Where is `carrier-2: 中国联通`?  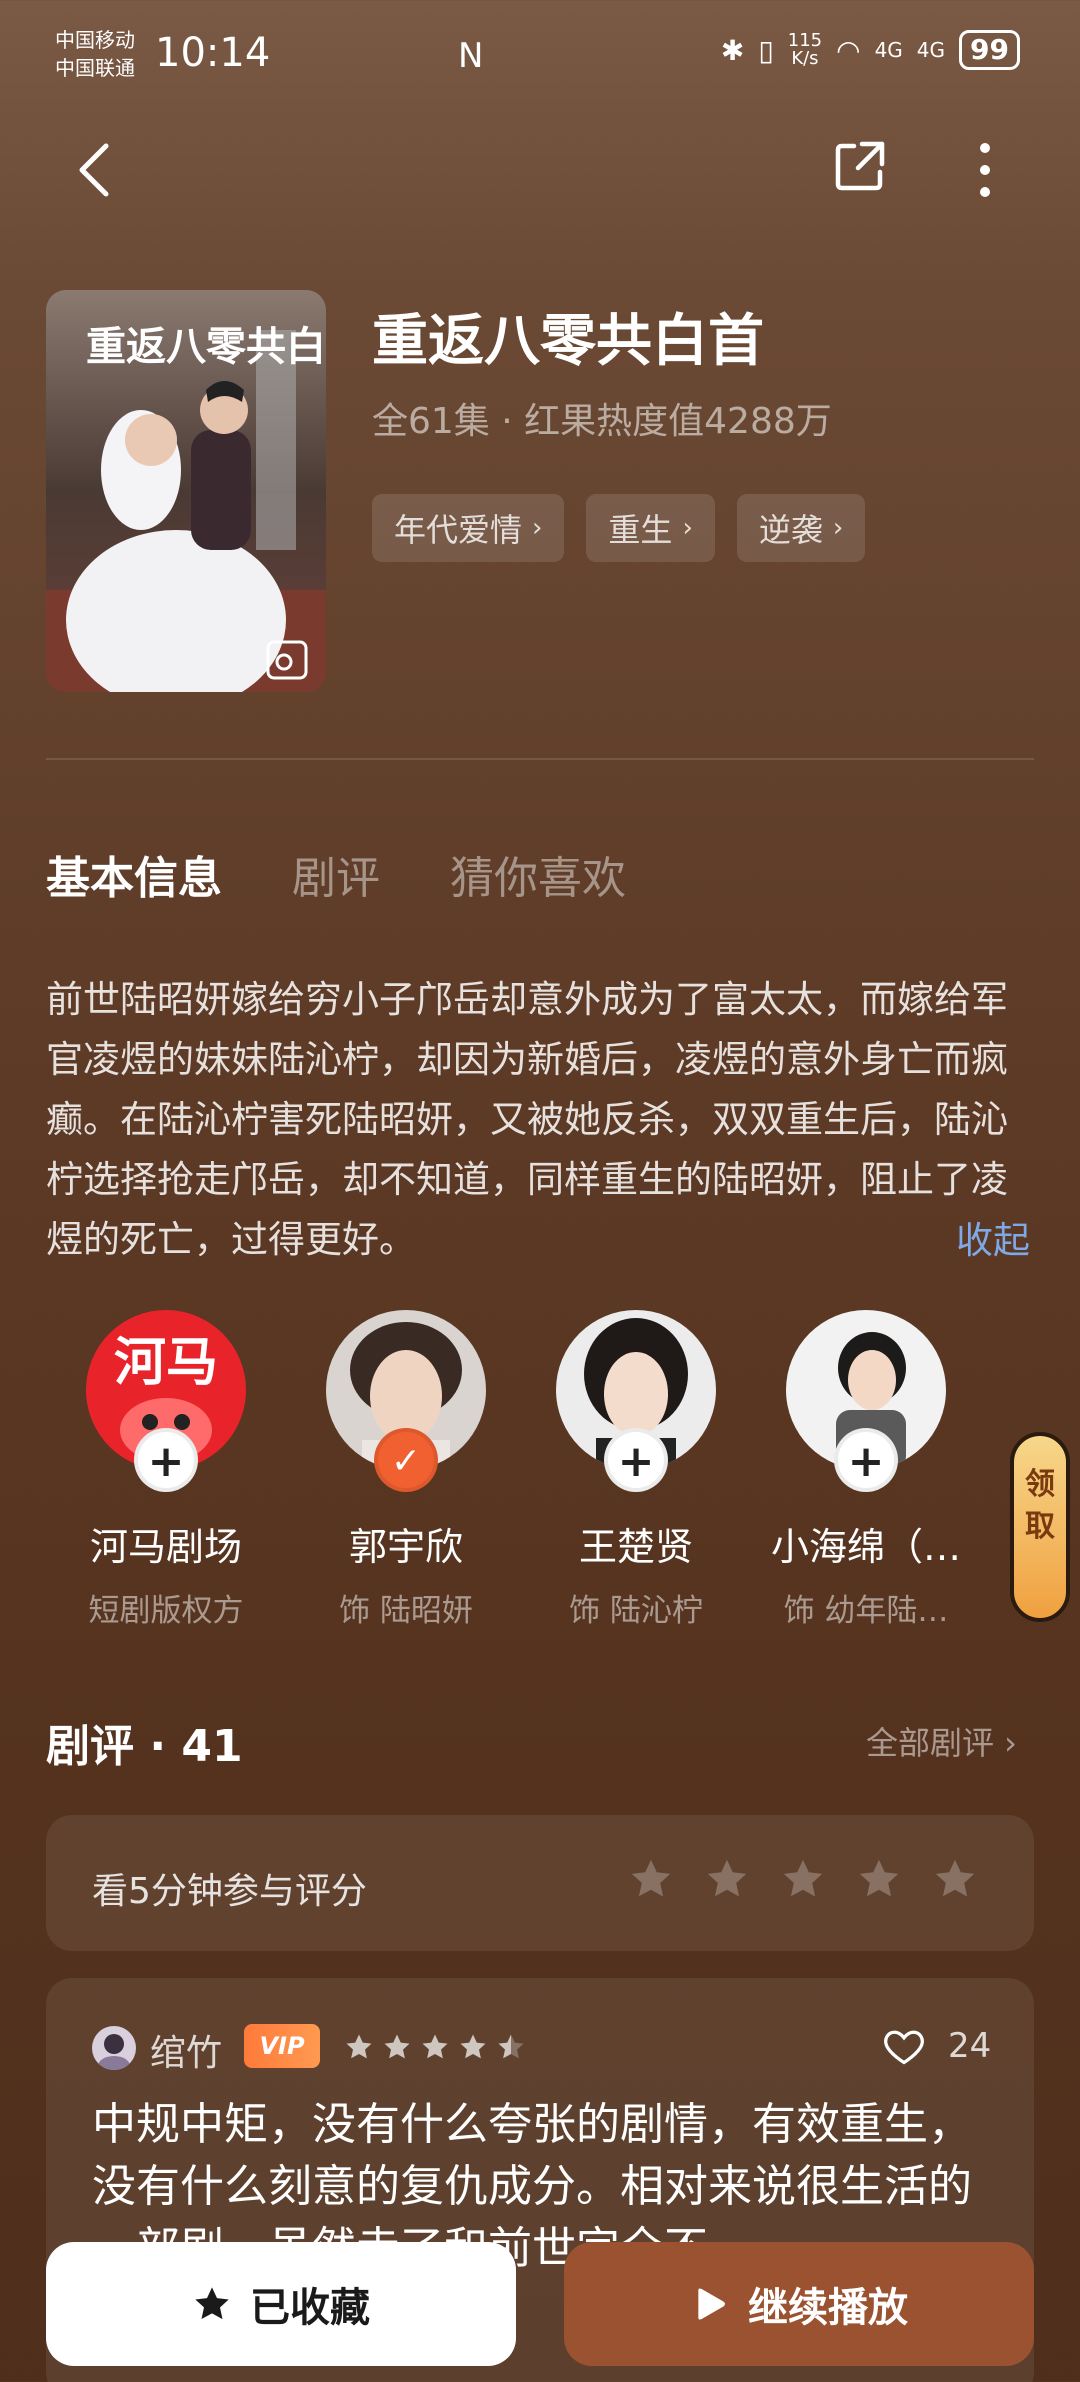 carrier-2: 中国联通 is located at coordinates (95, 68).